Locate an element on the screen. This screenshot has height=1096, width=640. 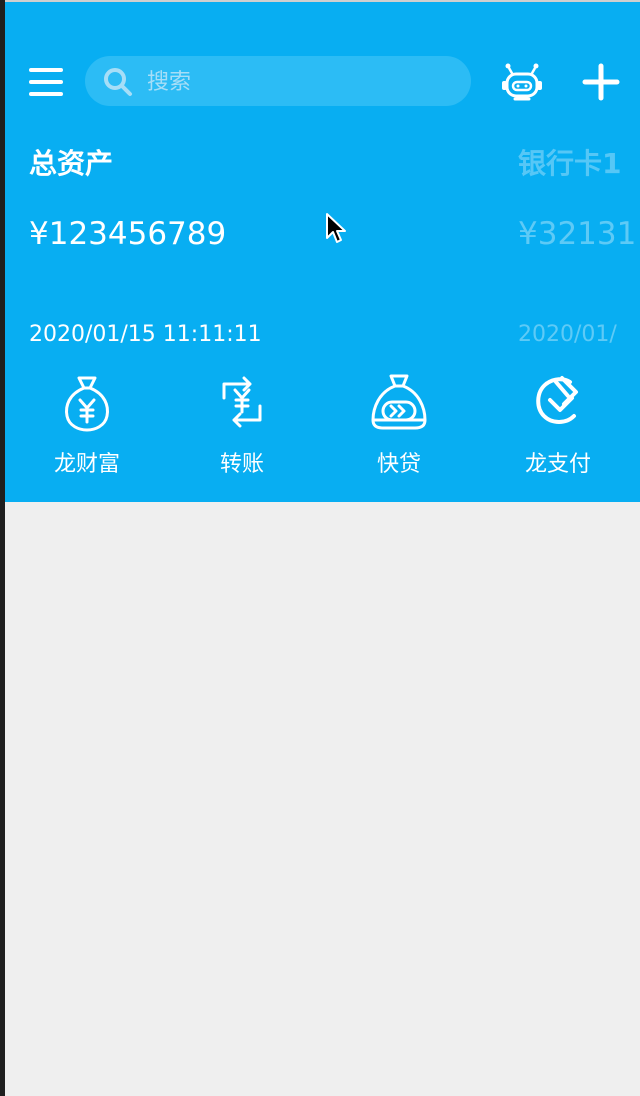
dragon-pay-icon is located at coordinates (557, 400).